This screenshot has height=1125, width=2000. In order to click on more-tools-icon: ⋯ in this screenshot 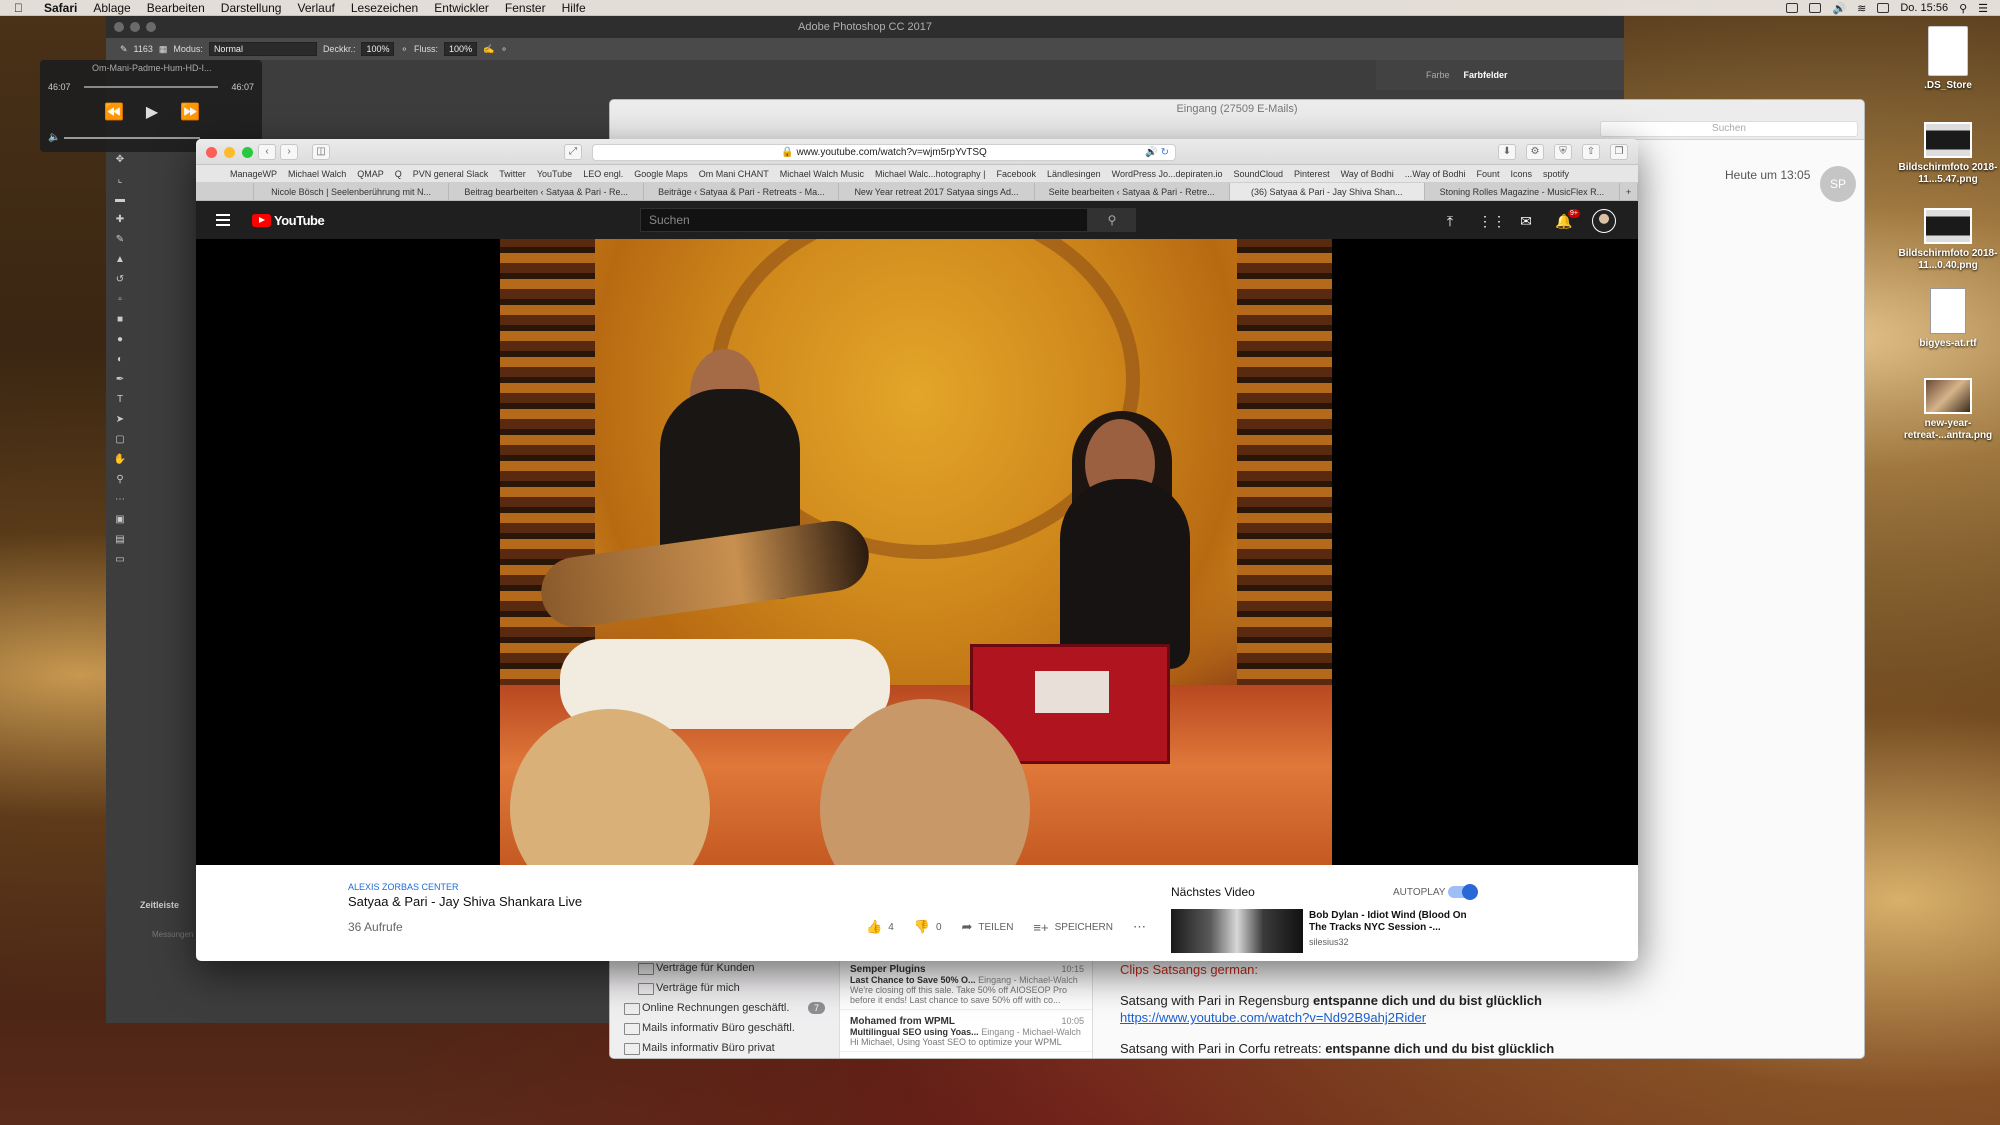, I will do `click(120, 500)`.